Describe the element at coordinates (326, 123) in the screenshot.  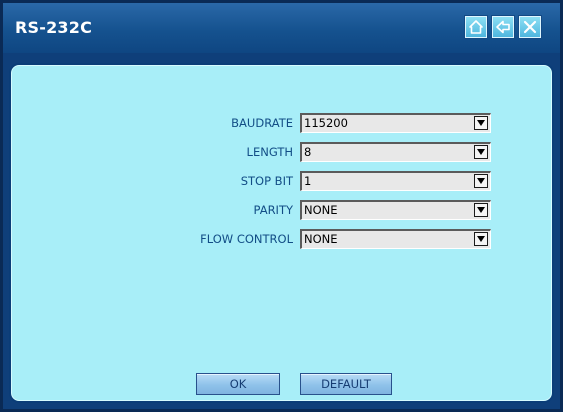
I see `baudrate-value: 115200` at that location.